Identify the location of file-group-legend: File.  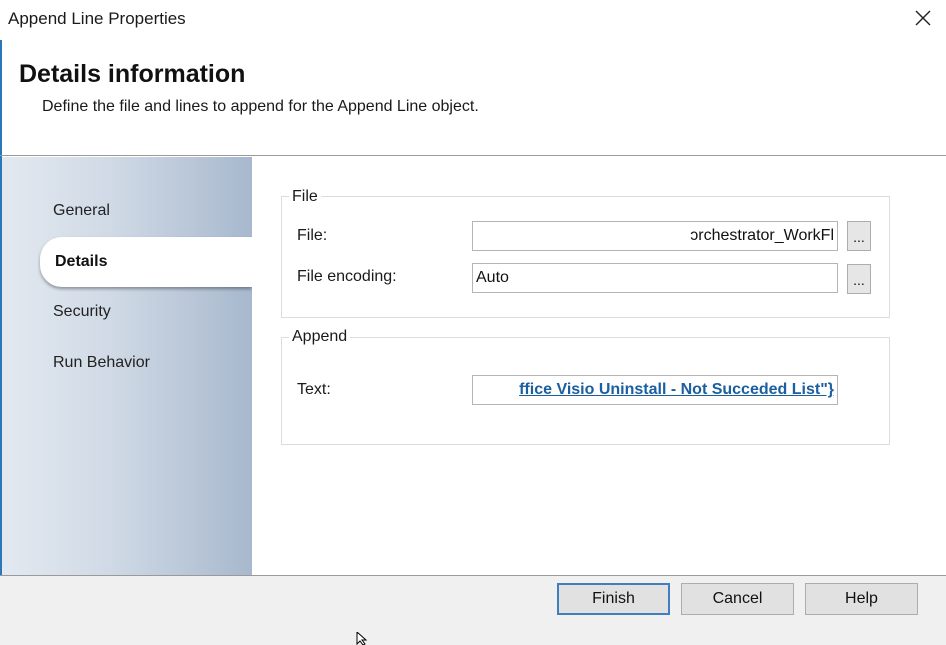
(305, 197).